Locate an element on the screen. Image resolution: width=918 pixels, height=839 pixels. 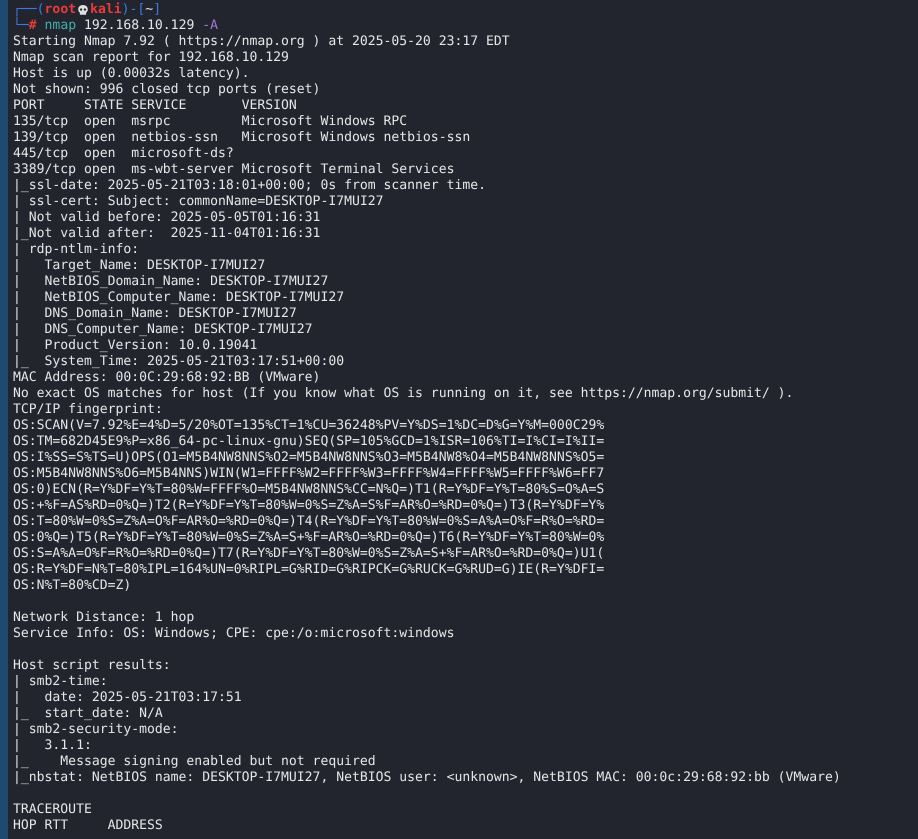
terminal-line: TCP/IP fingerprint: is located at coordinates (88, 410).